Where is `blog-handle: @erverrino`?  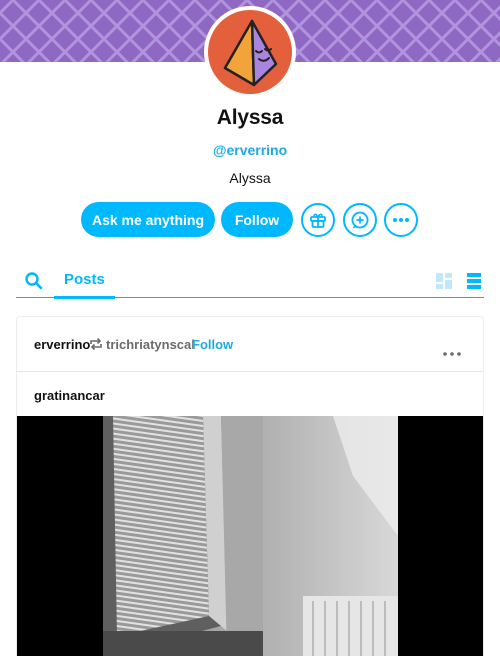 blog-handle: @erverrino is located at coordinates (250, 150).